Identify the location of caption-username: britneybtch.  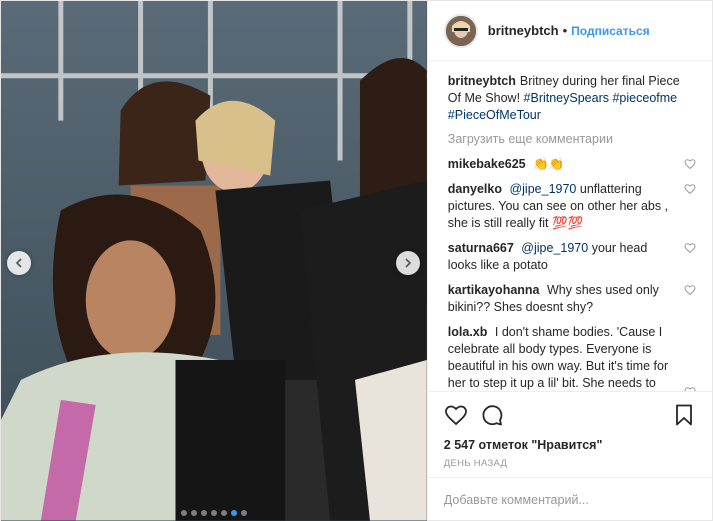
(482, 81).